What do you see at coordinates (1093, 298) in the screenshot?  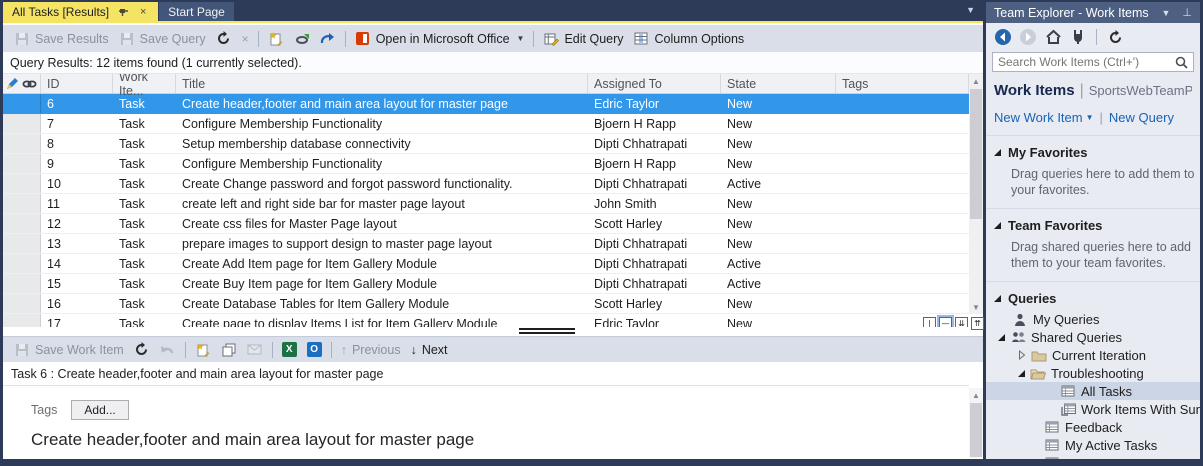 I see `section-queries: Queries` at bounding box center [1093, 298].